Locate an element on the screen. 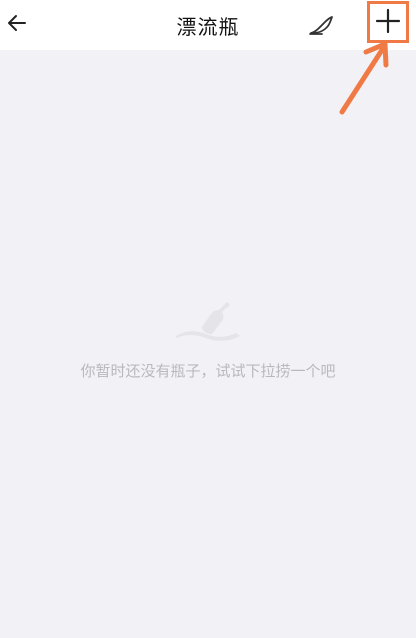  plus-icon is located at coordinates (388, 21).